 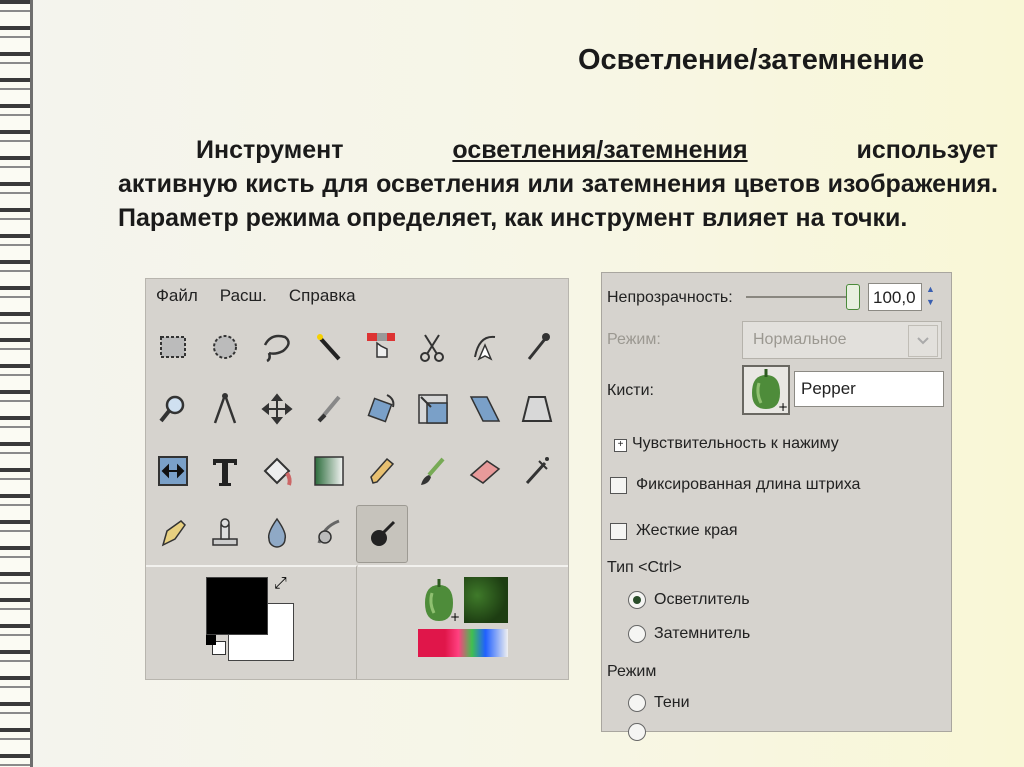 I want to click on text-tool, so click(x=225, y=471).